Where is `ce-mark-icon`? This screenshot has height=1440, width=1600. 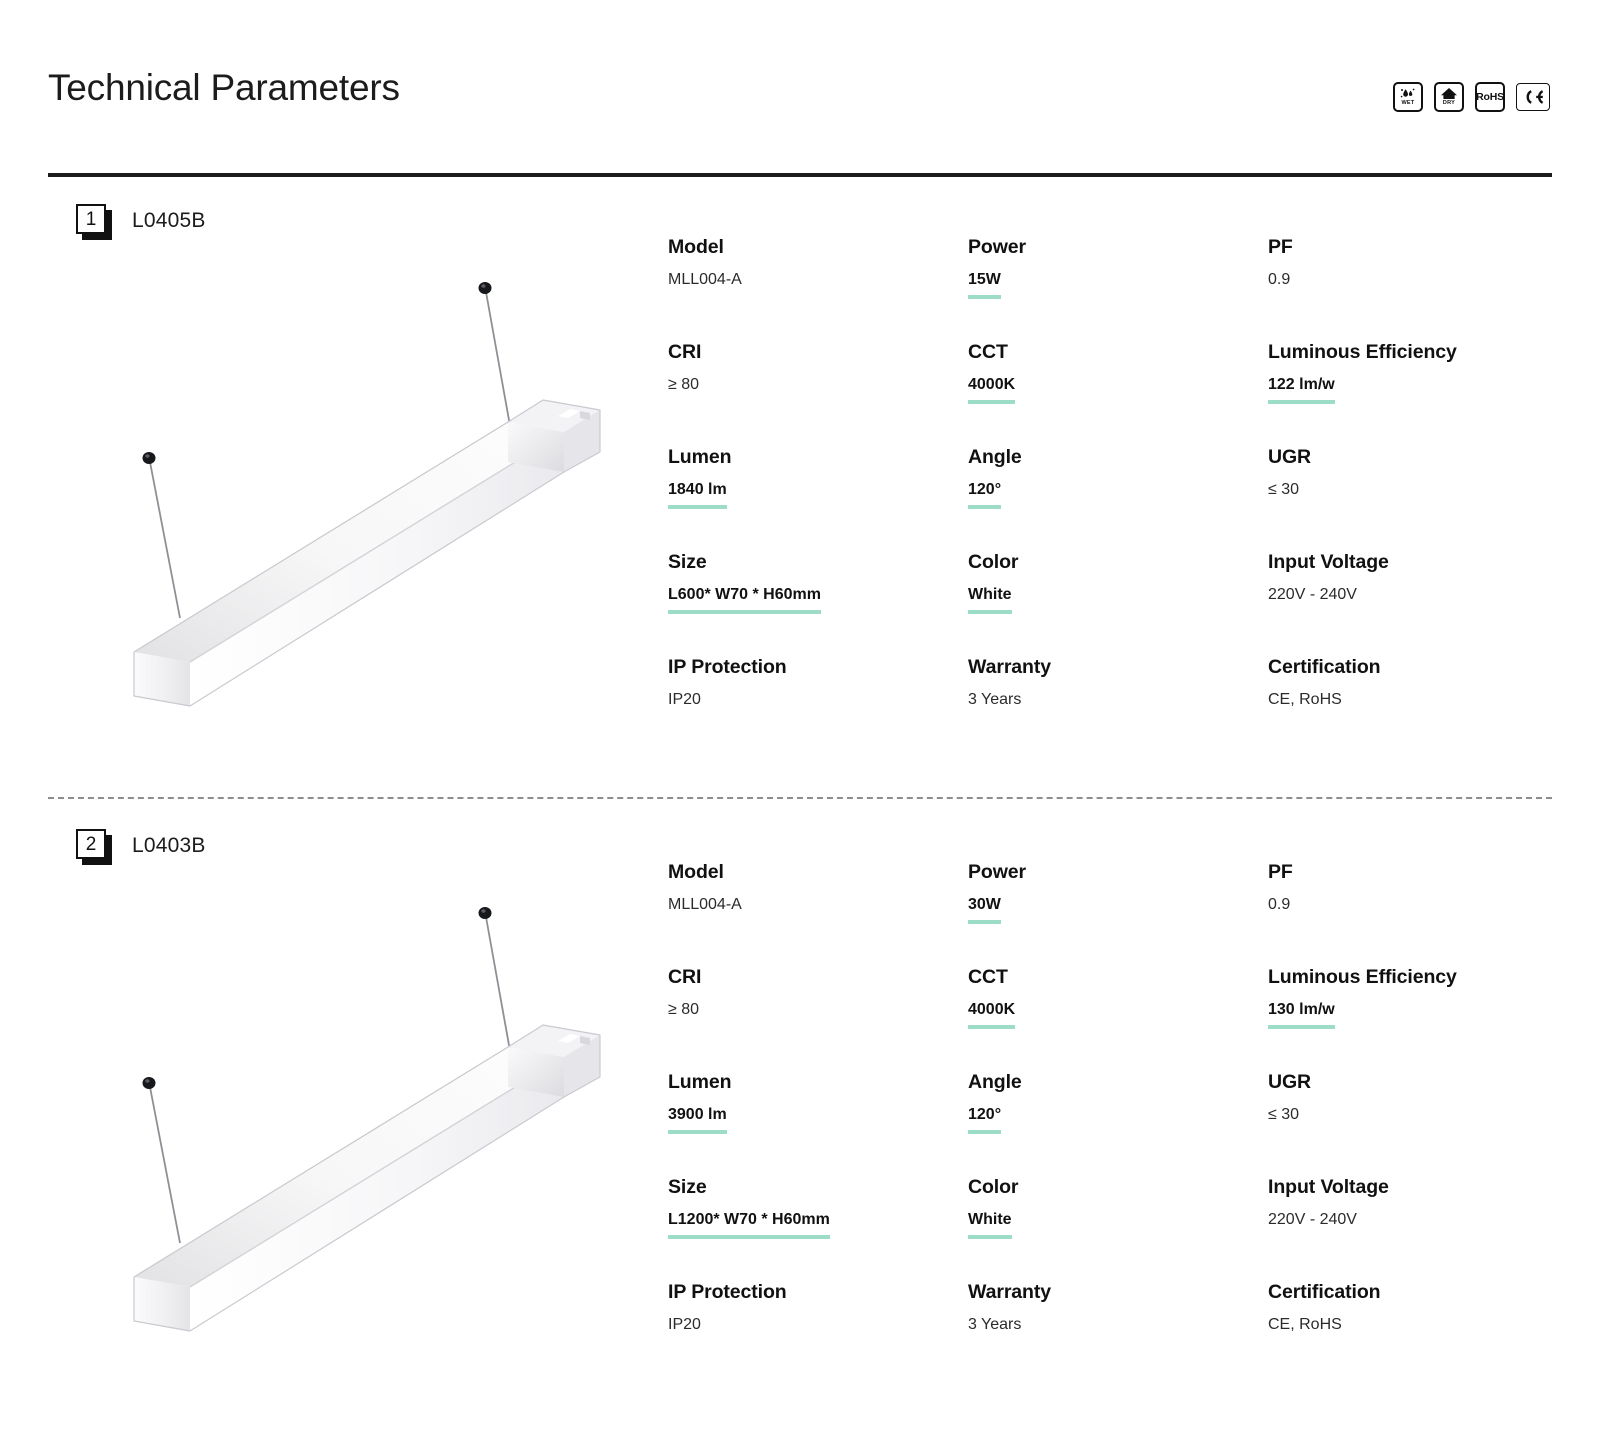
ce-mark-icon is located at coordinates (1533, 97).